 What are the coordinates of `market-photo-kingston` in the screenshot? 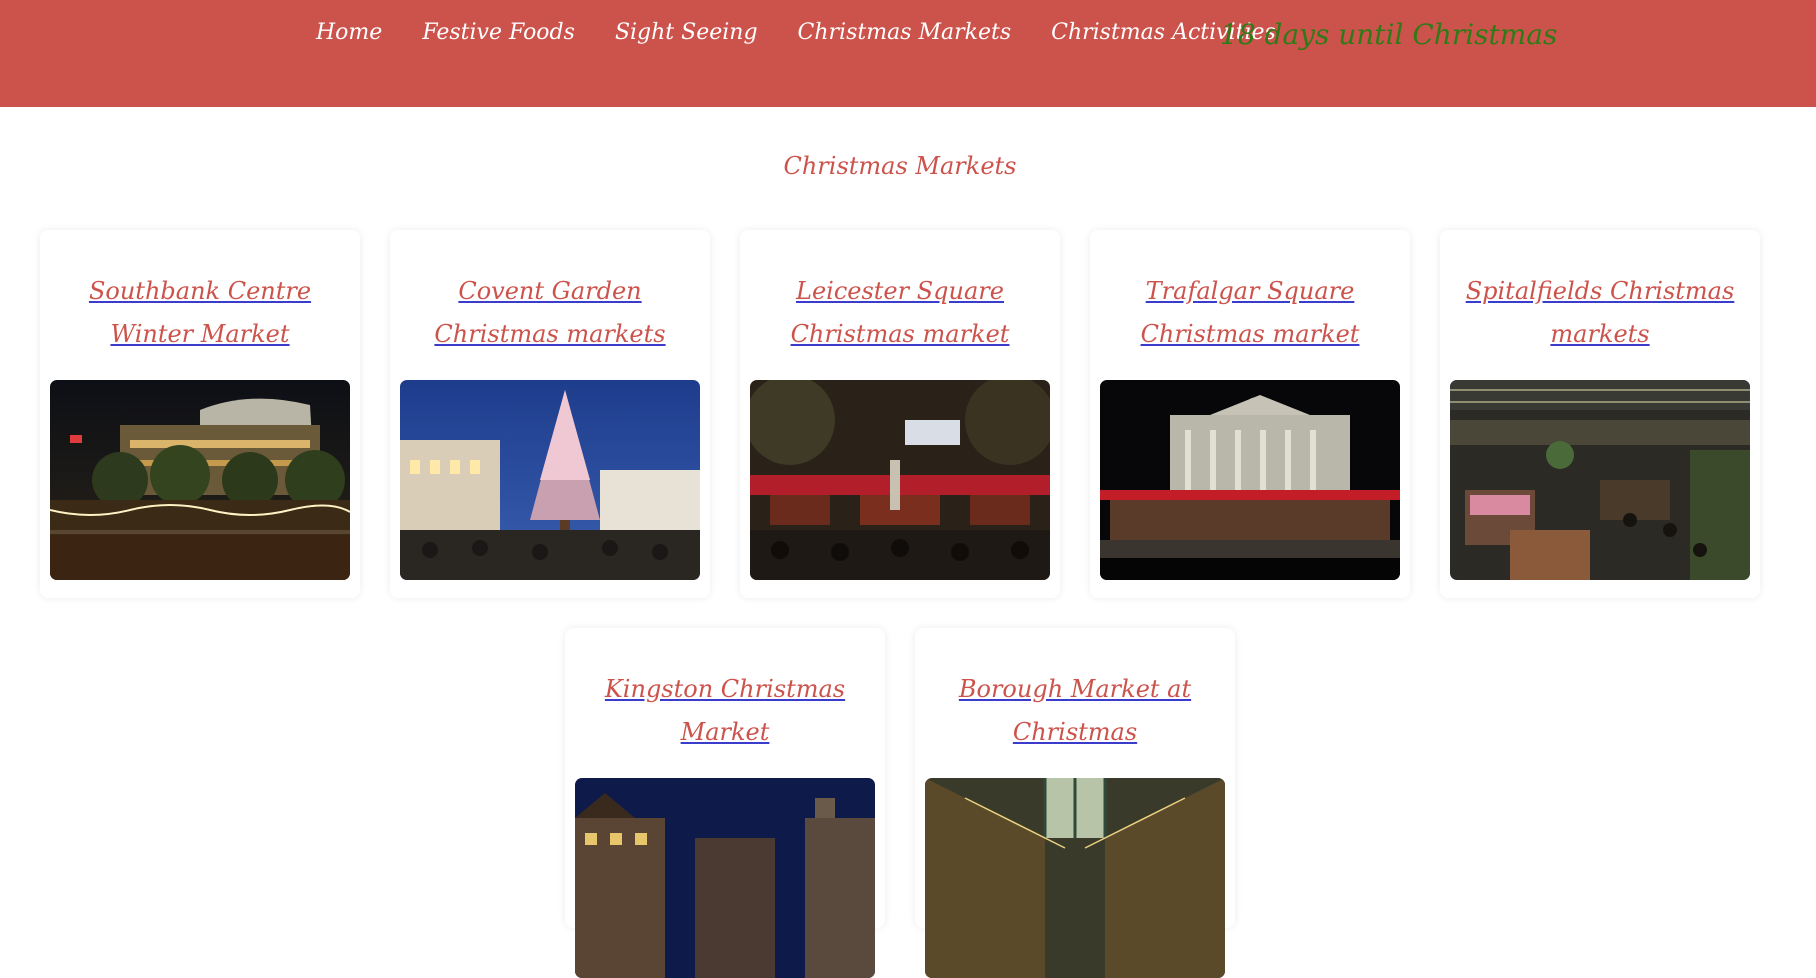 It's located at (725, 878).